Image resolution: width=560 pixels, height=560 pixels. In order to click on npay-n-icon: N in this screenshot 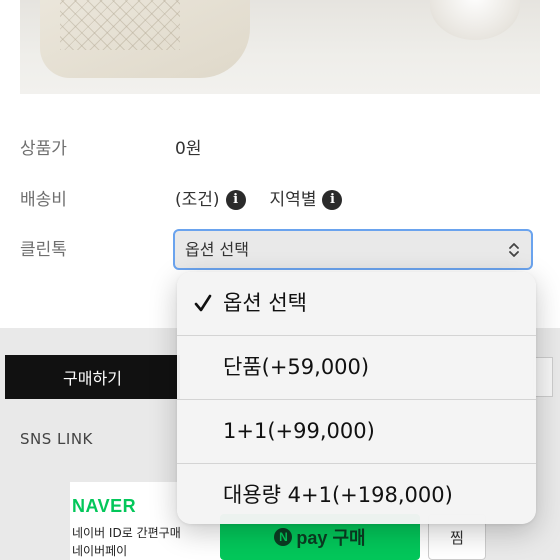, I will do `click(283, 537)`.